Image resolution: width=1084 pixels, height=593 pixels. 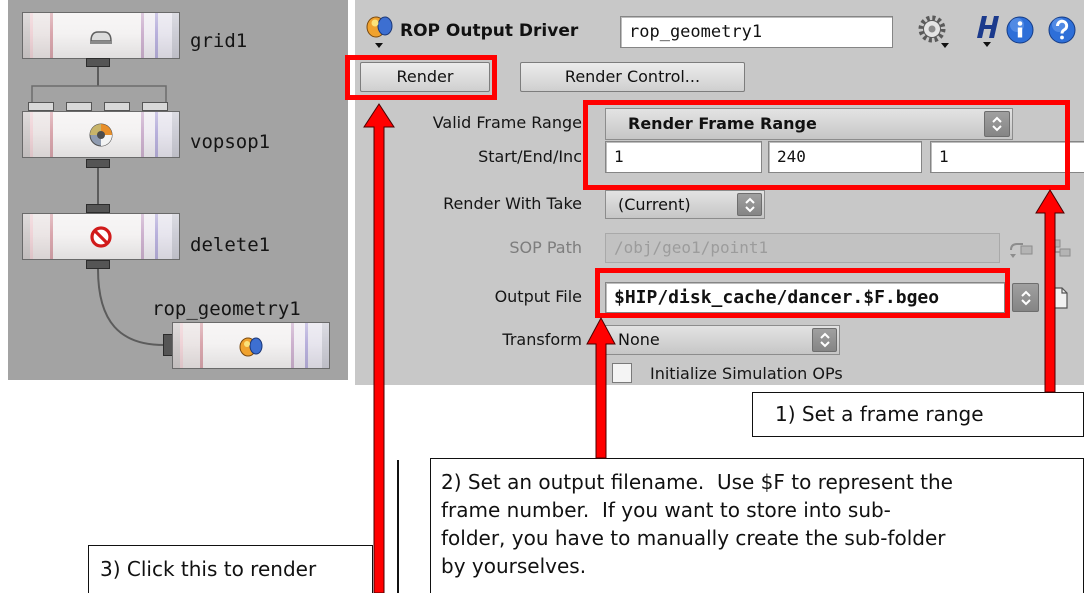 I want to click on arrow-to-frame-range, so click(x=1050, y=291).